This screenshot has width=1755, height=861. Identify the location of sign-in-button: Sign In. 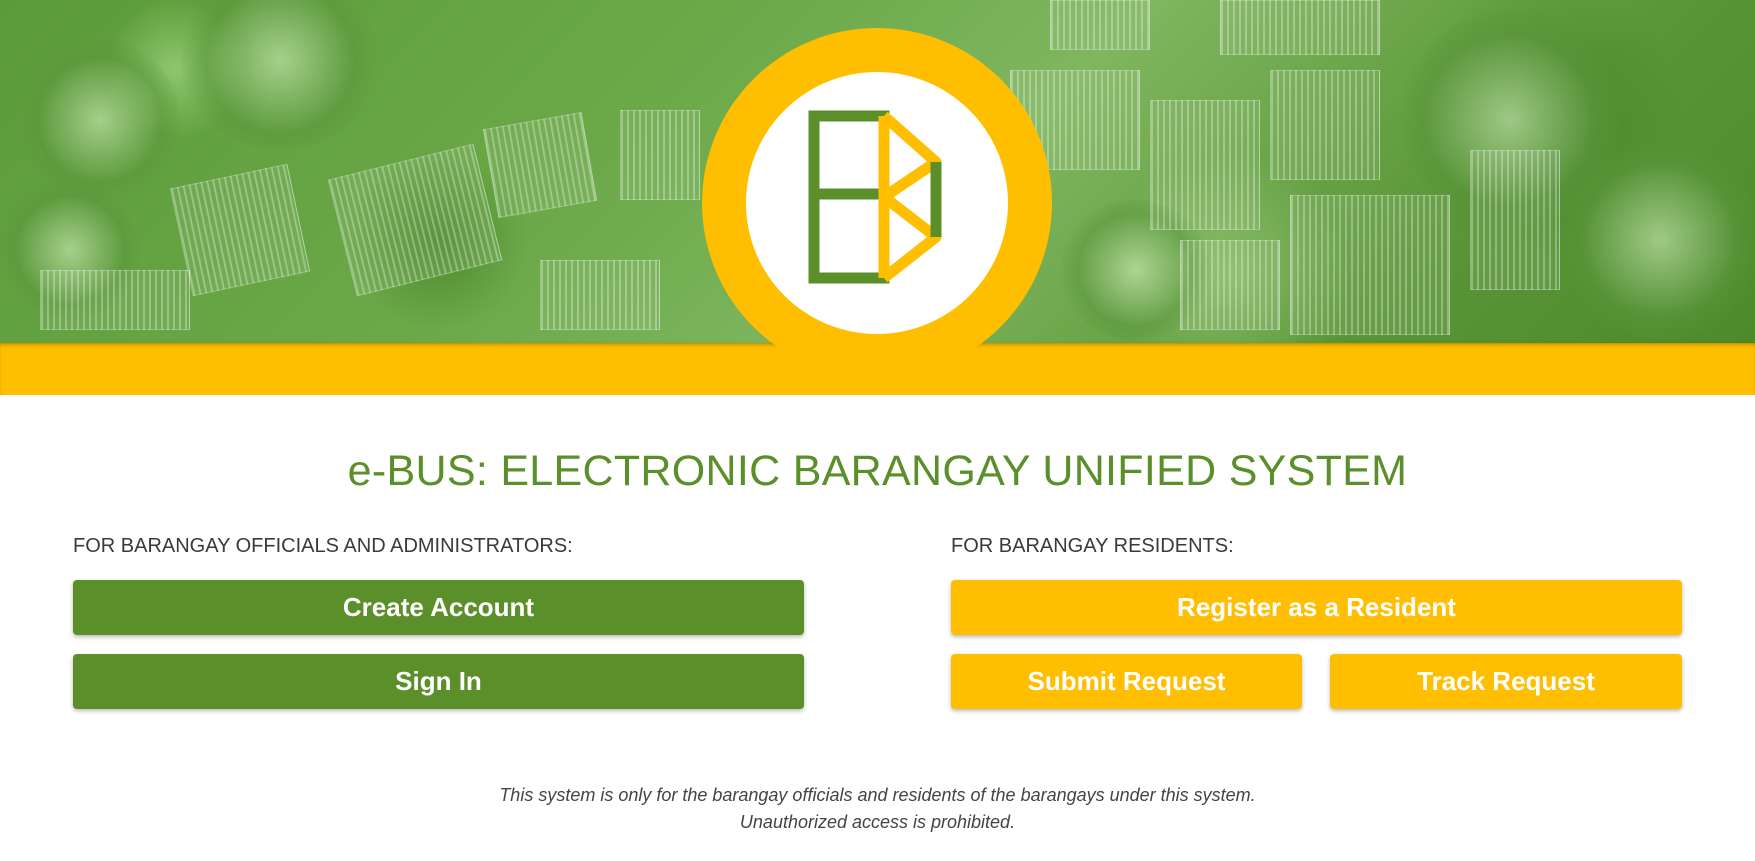
(438, 681).